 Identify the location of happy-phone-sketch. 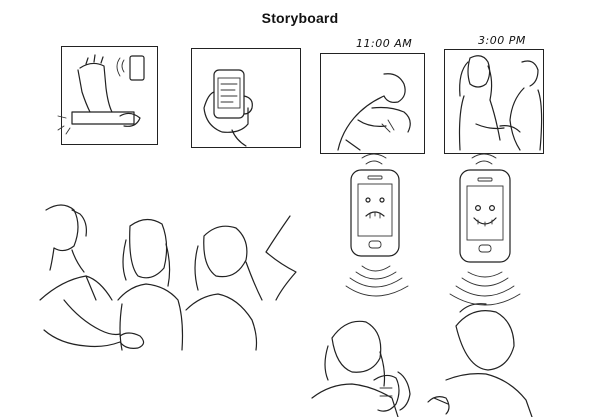
(485, 229).